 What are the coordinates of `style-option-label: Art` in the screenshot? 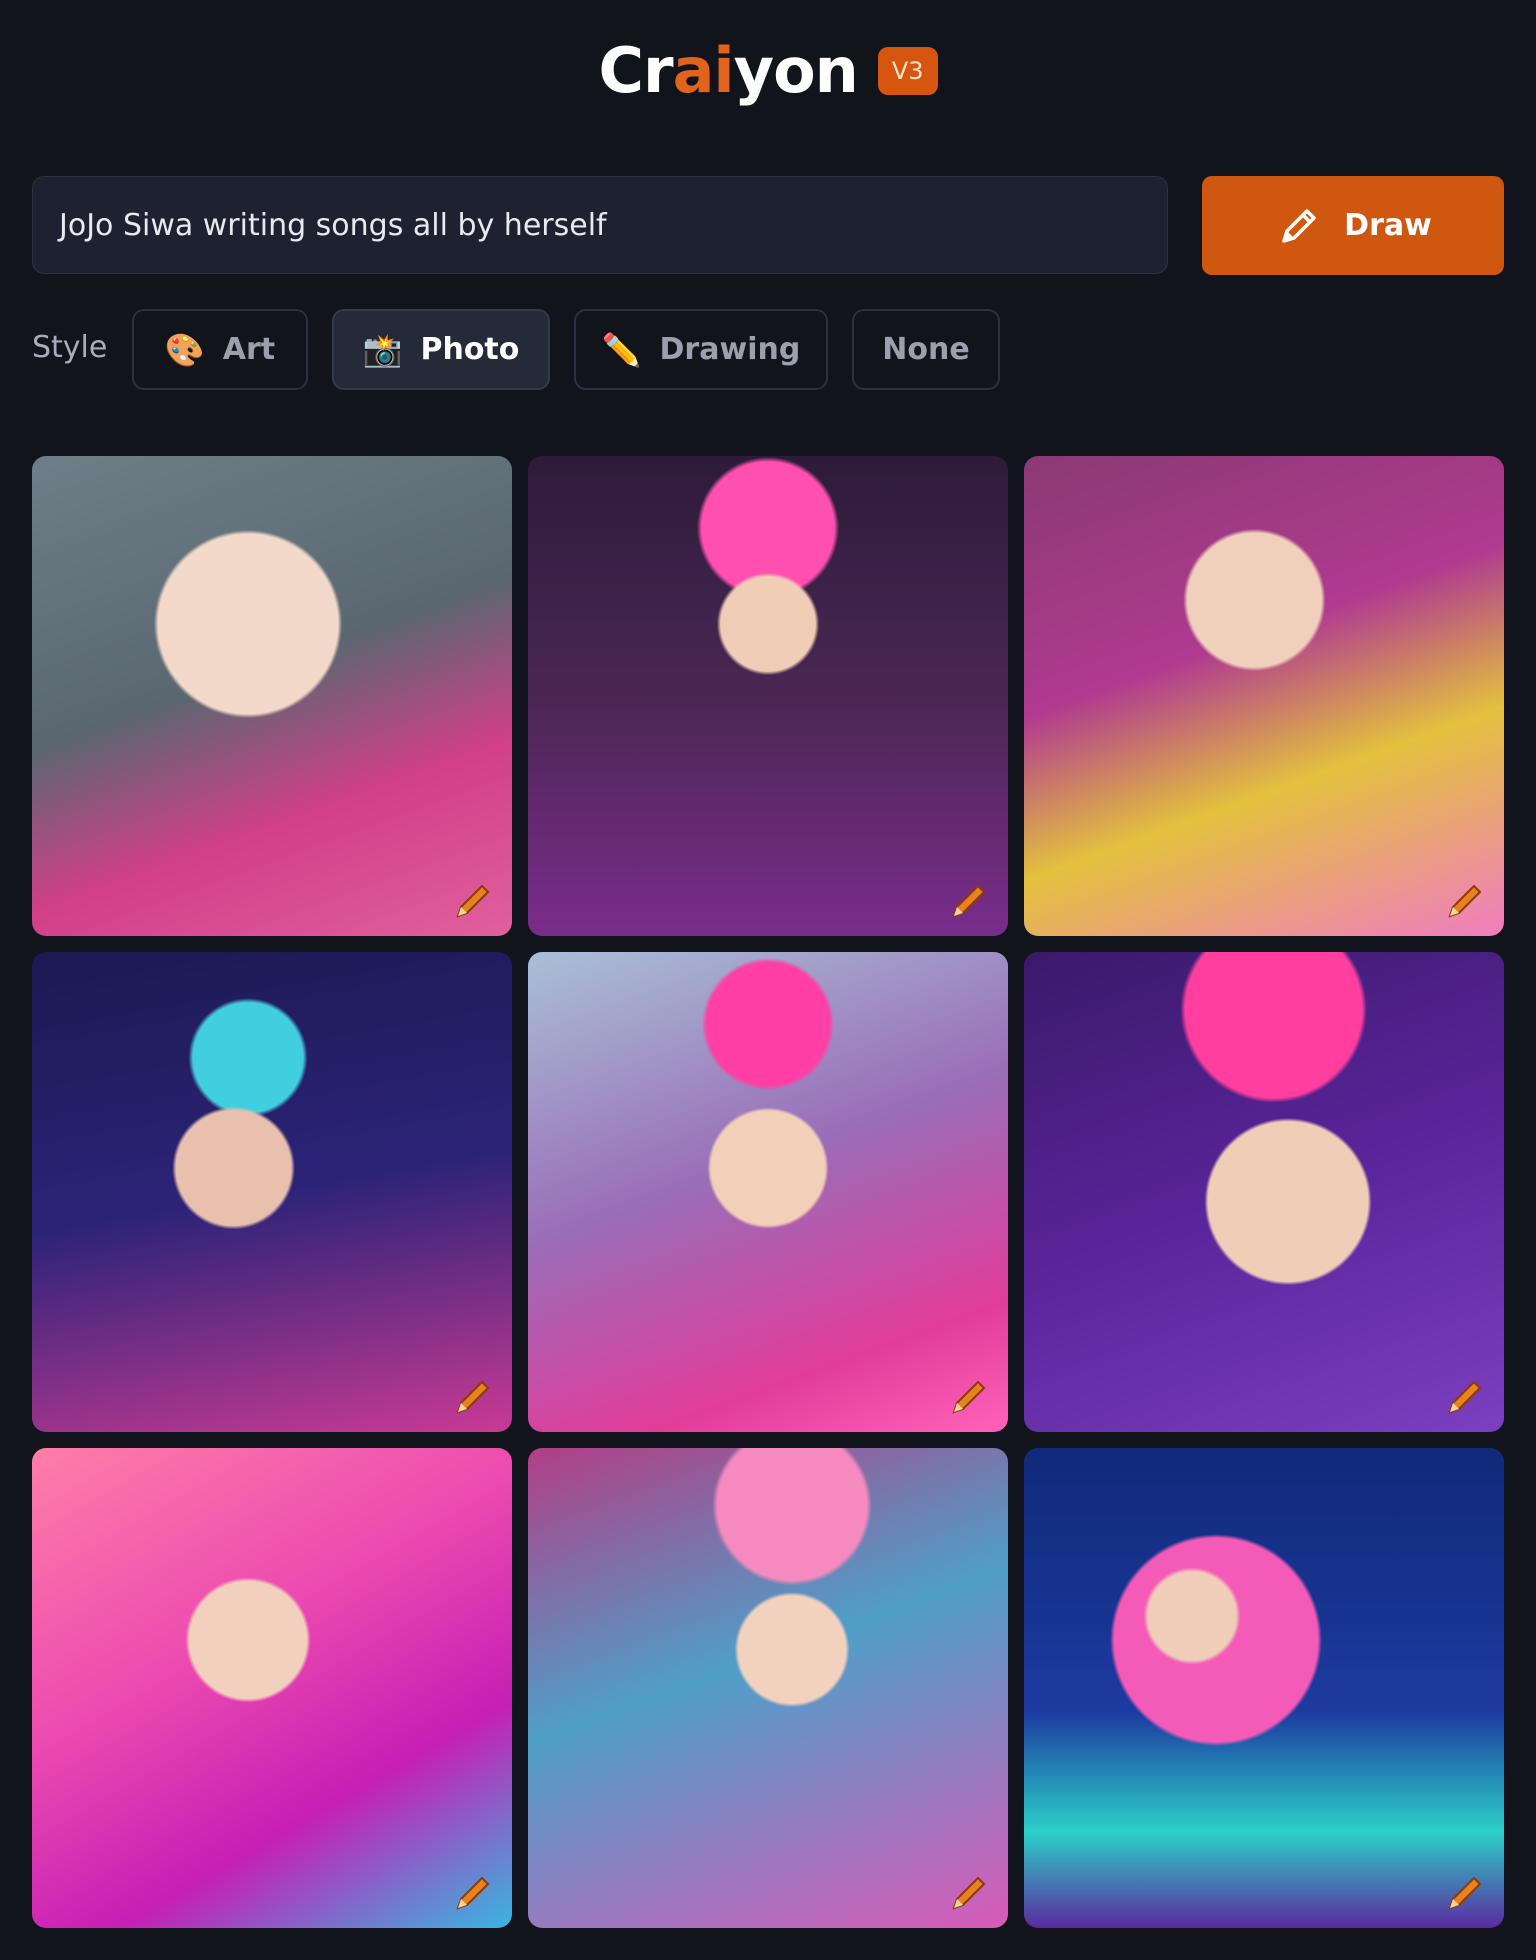 It's located at (249, 349).